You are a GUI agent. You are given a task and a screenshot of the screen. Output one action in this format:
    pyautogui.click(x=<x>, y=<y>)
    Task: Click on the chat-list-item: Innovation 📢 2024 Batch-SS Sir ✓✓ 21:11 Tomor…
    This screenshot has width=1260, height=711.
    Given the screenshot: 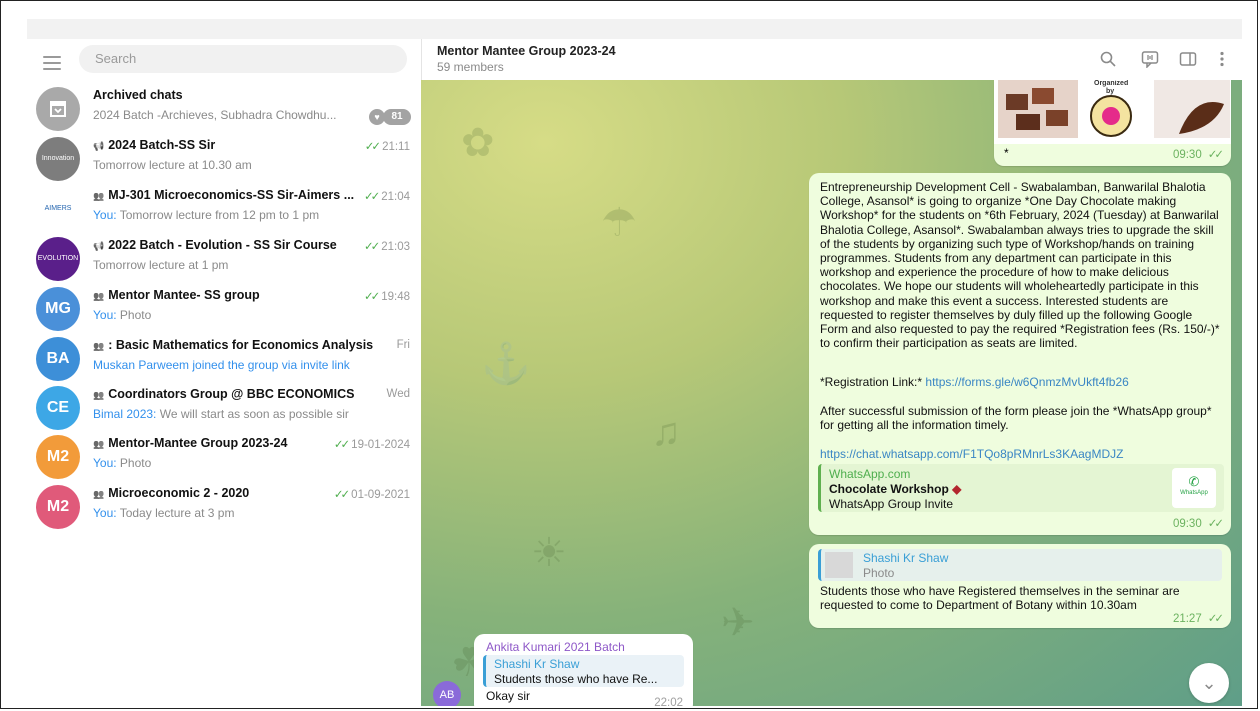 What is the action you would take?
    pyautogui.click(x=223, y=159)
    